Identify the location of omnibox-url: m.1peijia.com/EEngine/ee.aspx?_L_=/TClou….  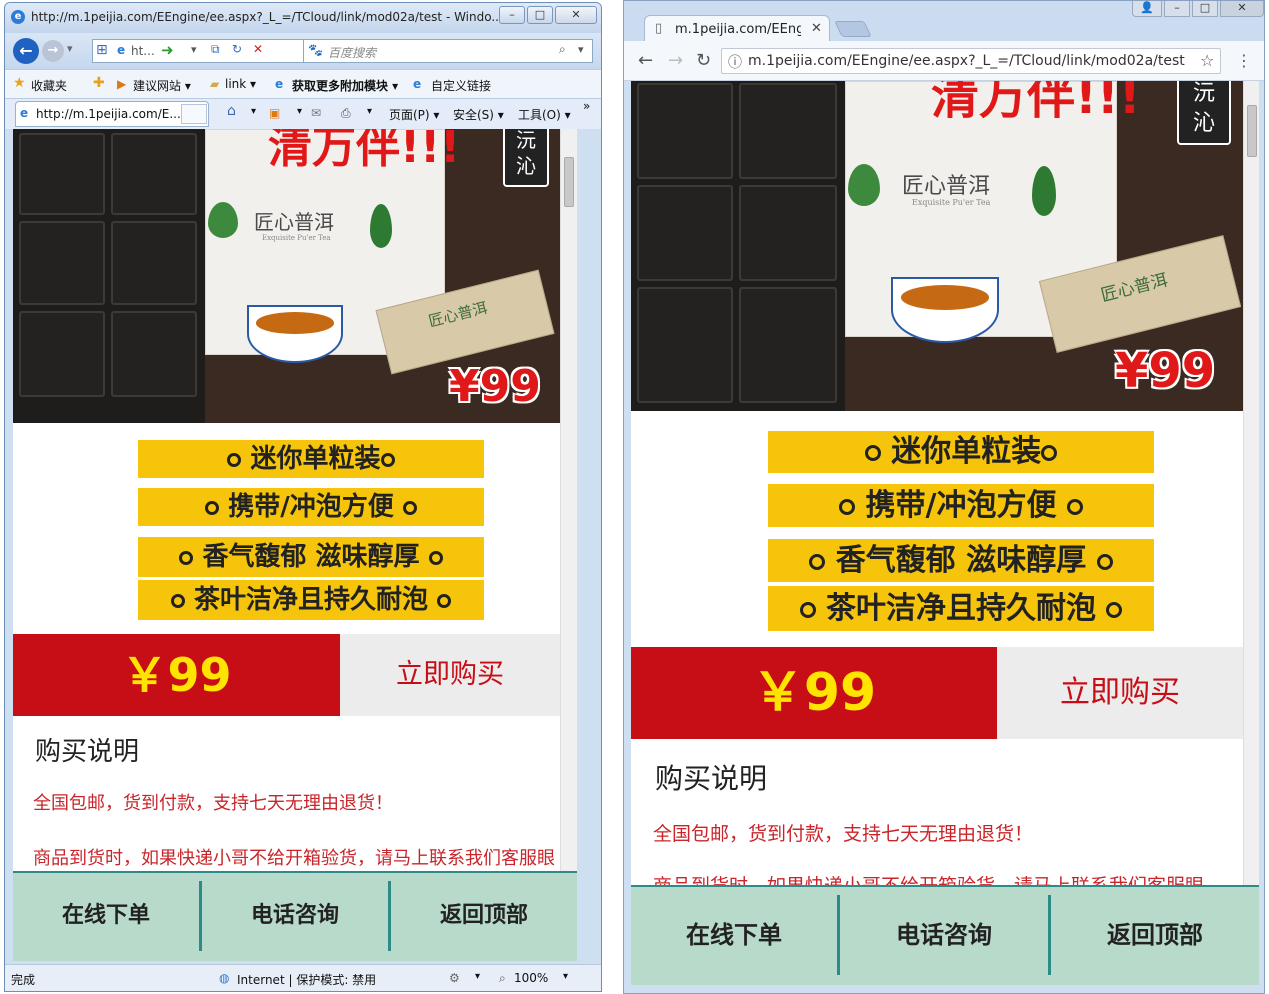
(966, 61).